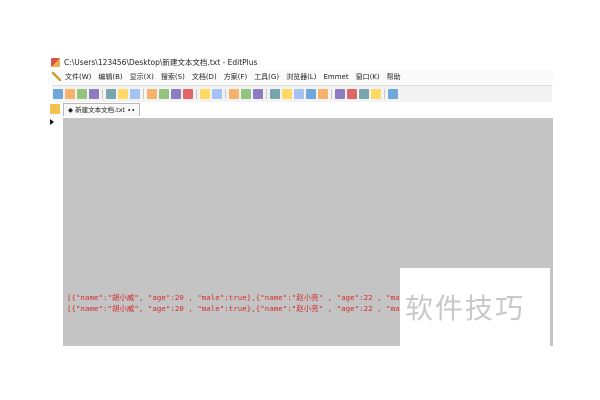 This screenshot has height=400, width=600. I want to click on menu-document: 文档(D), so click(204, 77).